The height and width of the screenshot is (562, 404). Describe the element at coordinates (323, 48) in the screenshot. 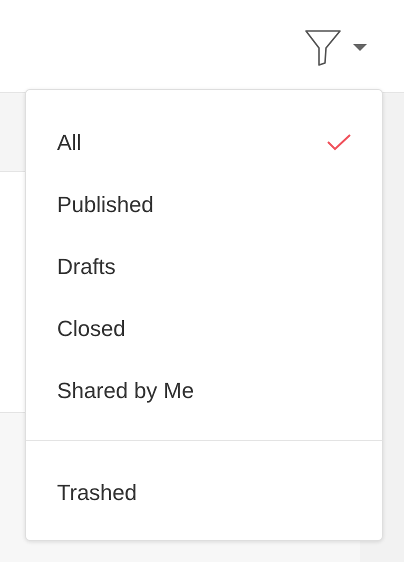

I see `funnel-icon` at that location.